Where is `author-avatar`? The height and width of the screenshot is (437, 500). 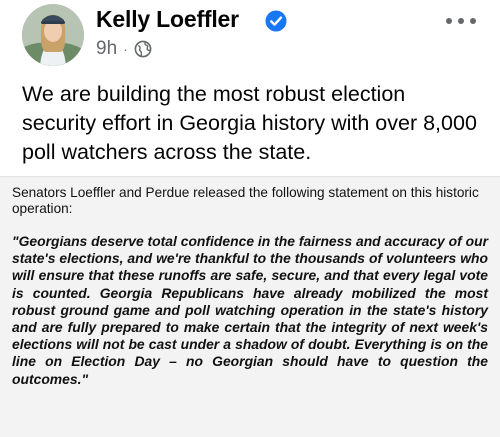 author-avatar is located at coordinates (53, 35).